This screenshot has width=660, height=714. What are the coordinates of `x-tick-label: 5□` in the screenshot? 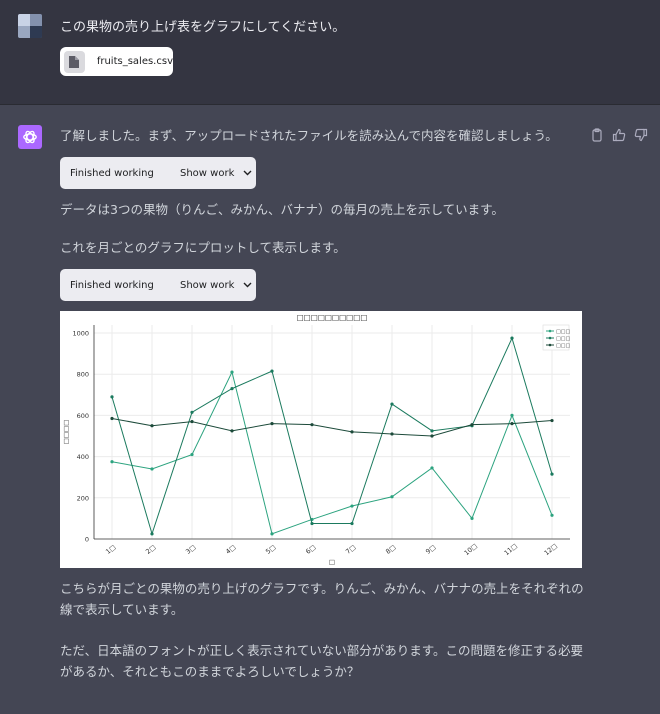 It's located at (270, 549).